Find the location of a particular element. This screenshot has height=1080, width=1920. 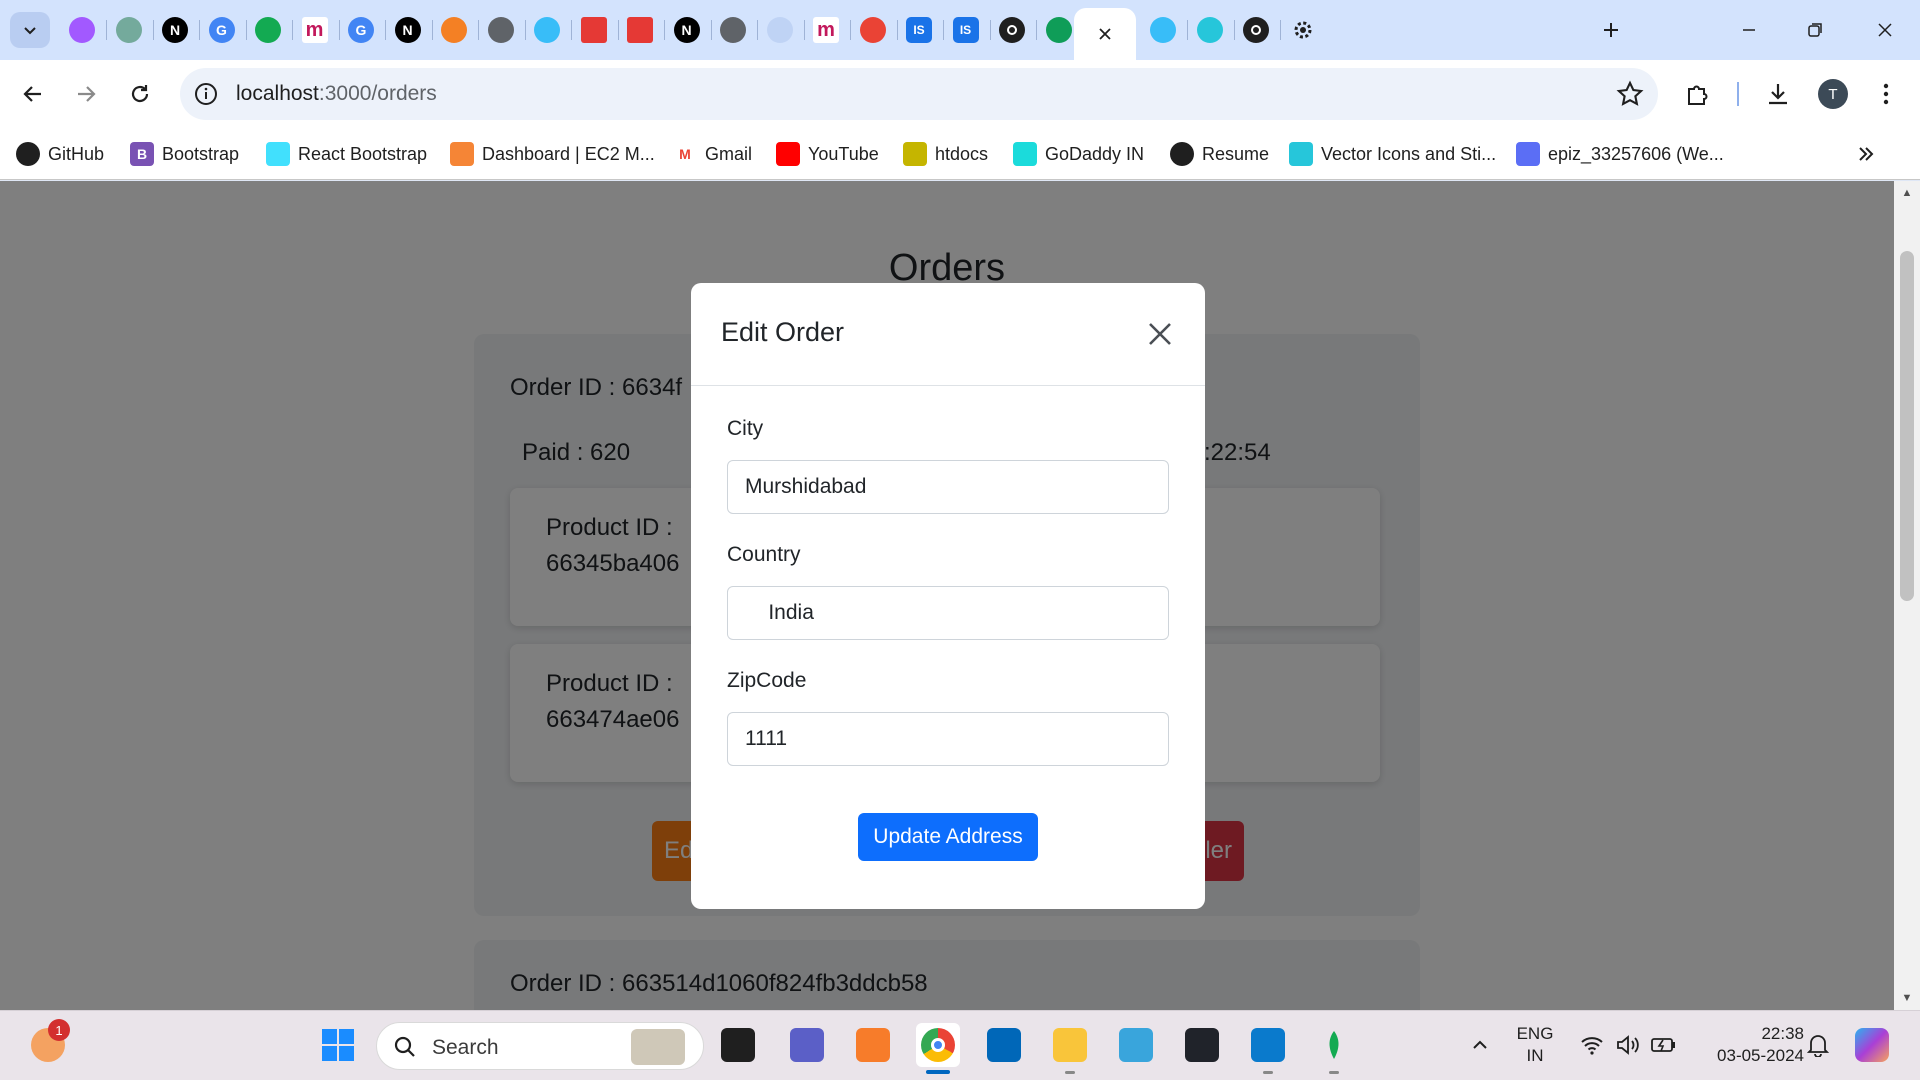

bookmark-star-icon is located at coordinates (1630, 94).